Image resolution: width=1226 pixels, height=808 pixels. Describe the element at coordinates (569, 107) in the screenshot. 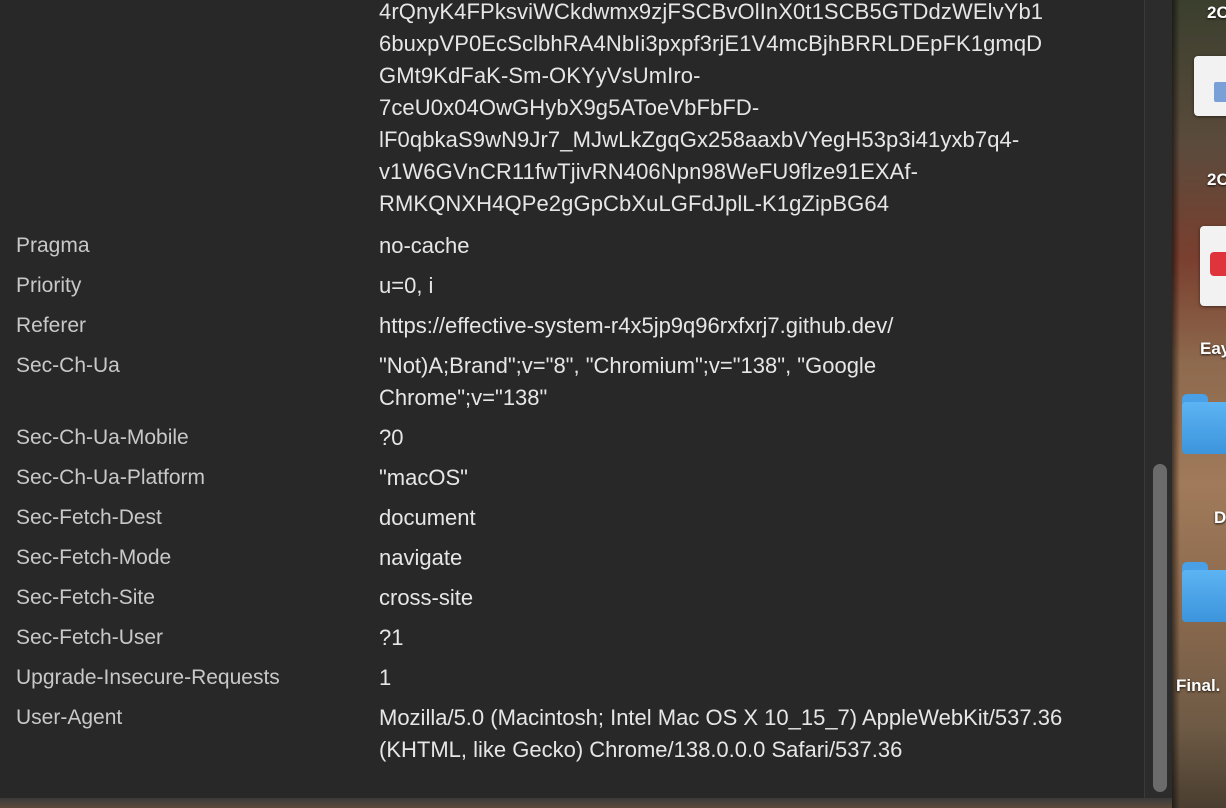

I see `cookie-value-line: 7ceU0x04OwGHybX9g5AToeVbFbFD-` at that location.